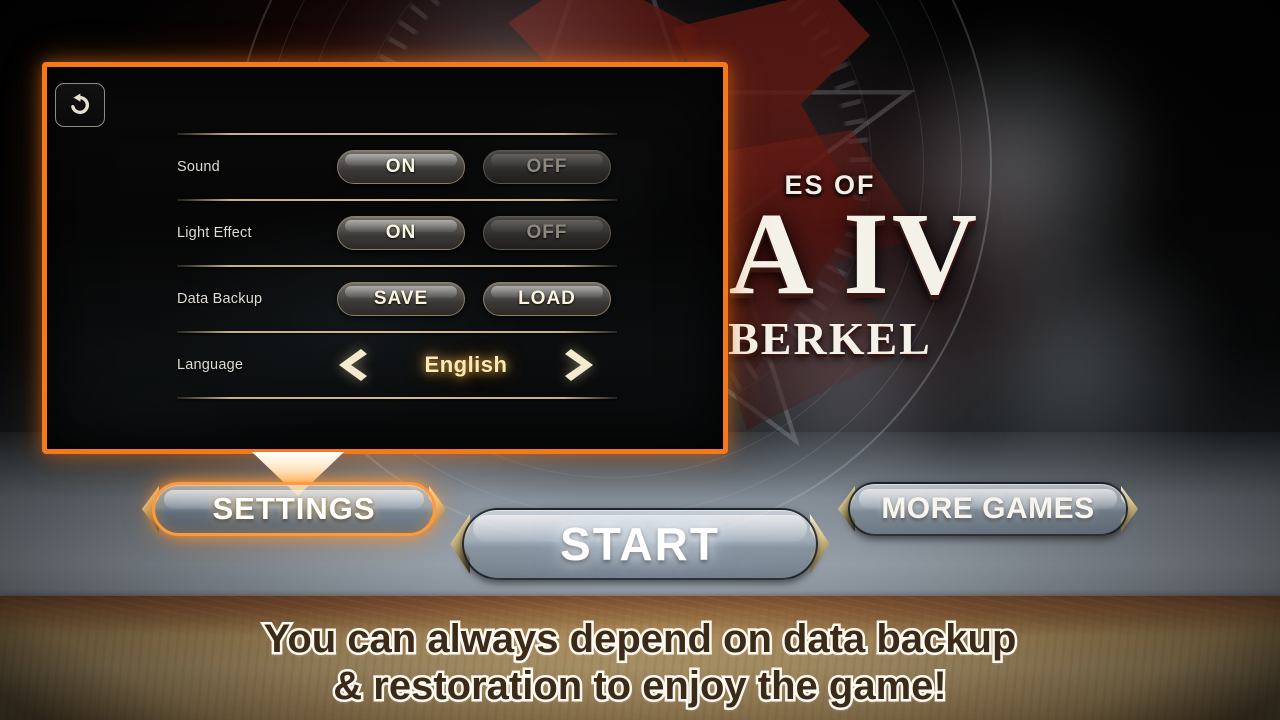 This screenshot has width=1280, height=720. I want to click on settings-button: SETTINGS, so click(294, 509).